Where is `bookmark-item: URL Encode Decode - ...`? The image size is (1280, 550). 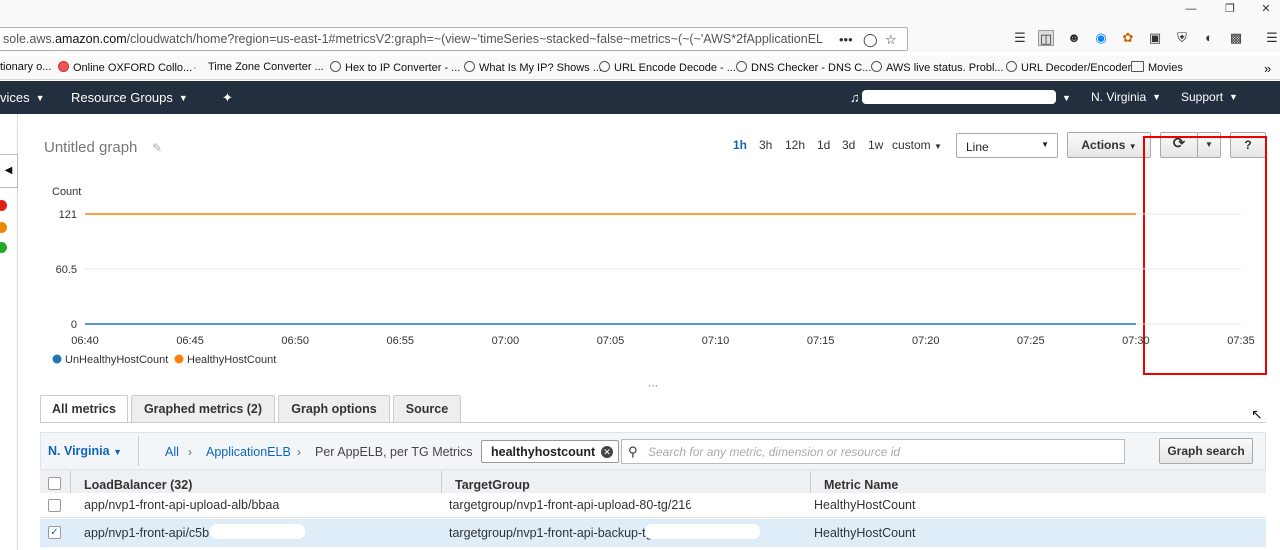
bookmark-item: URL Encode Decode - ... is located at coordinates (667, 67).